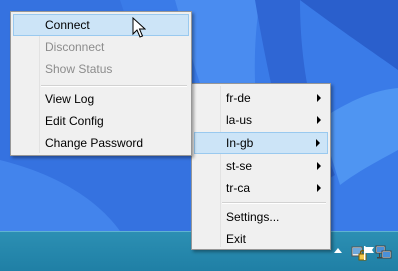  I want to click on config-item-st-se: st-se, so click(261, 166).